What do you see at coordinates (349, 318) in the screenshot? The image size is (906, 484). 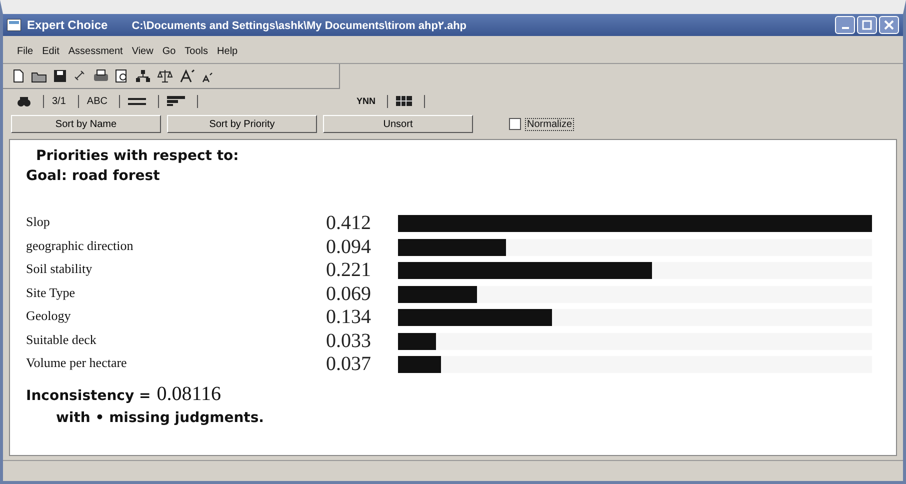 I see `priority-value: 0.134` at bounding box center [349, 318].